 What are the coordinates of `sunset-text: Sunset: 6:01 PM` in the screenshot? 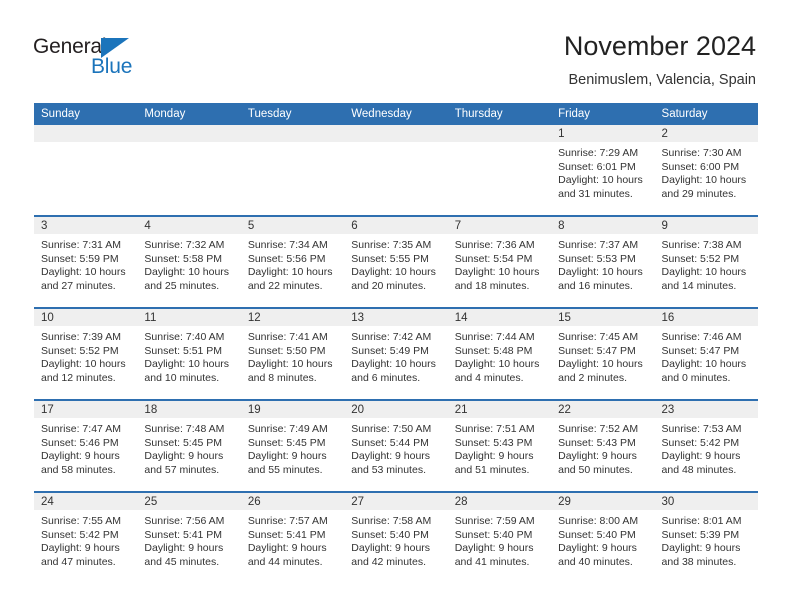 It's located at (597, 166).